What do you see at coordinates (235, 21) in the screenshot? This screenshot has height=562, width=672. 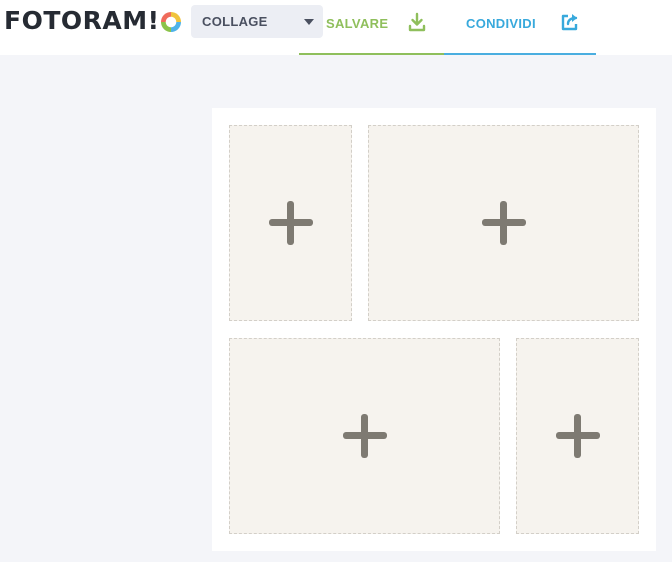 I see `mode-select-value: COLLAGE` at bounding box center [235, 21].